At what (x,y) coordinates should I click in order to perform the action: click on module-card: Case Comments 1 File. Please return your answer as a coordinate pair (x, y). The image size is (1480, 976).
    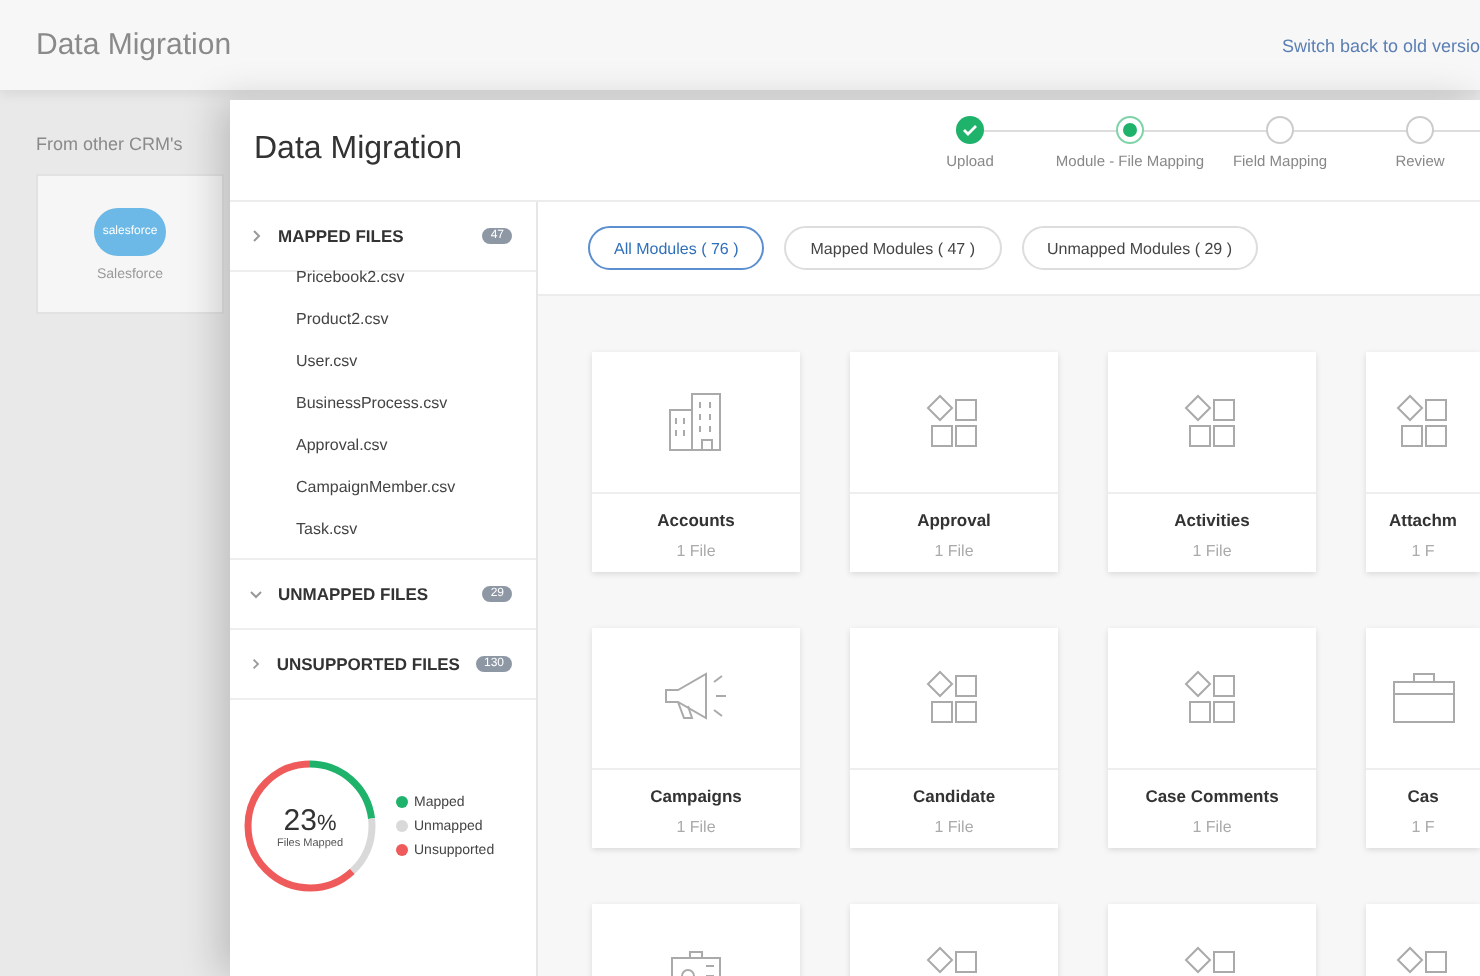
    Looking at the image, I should click on (1212, 738).